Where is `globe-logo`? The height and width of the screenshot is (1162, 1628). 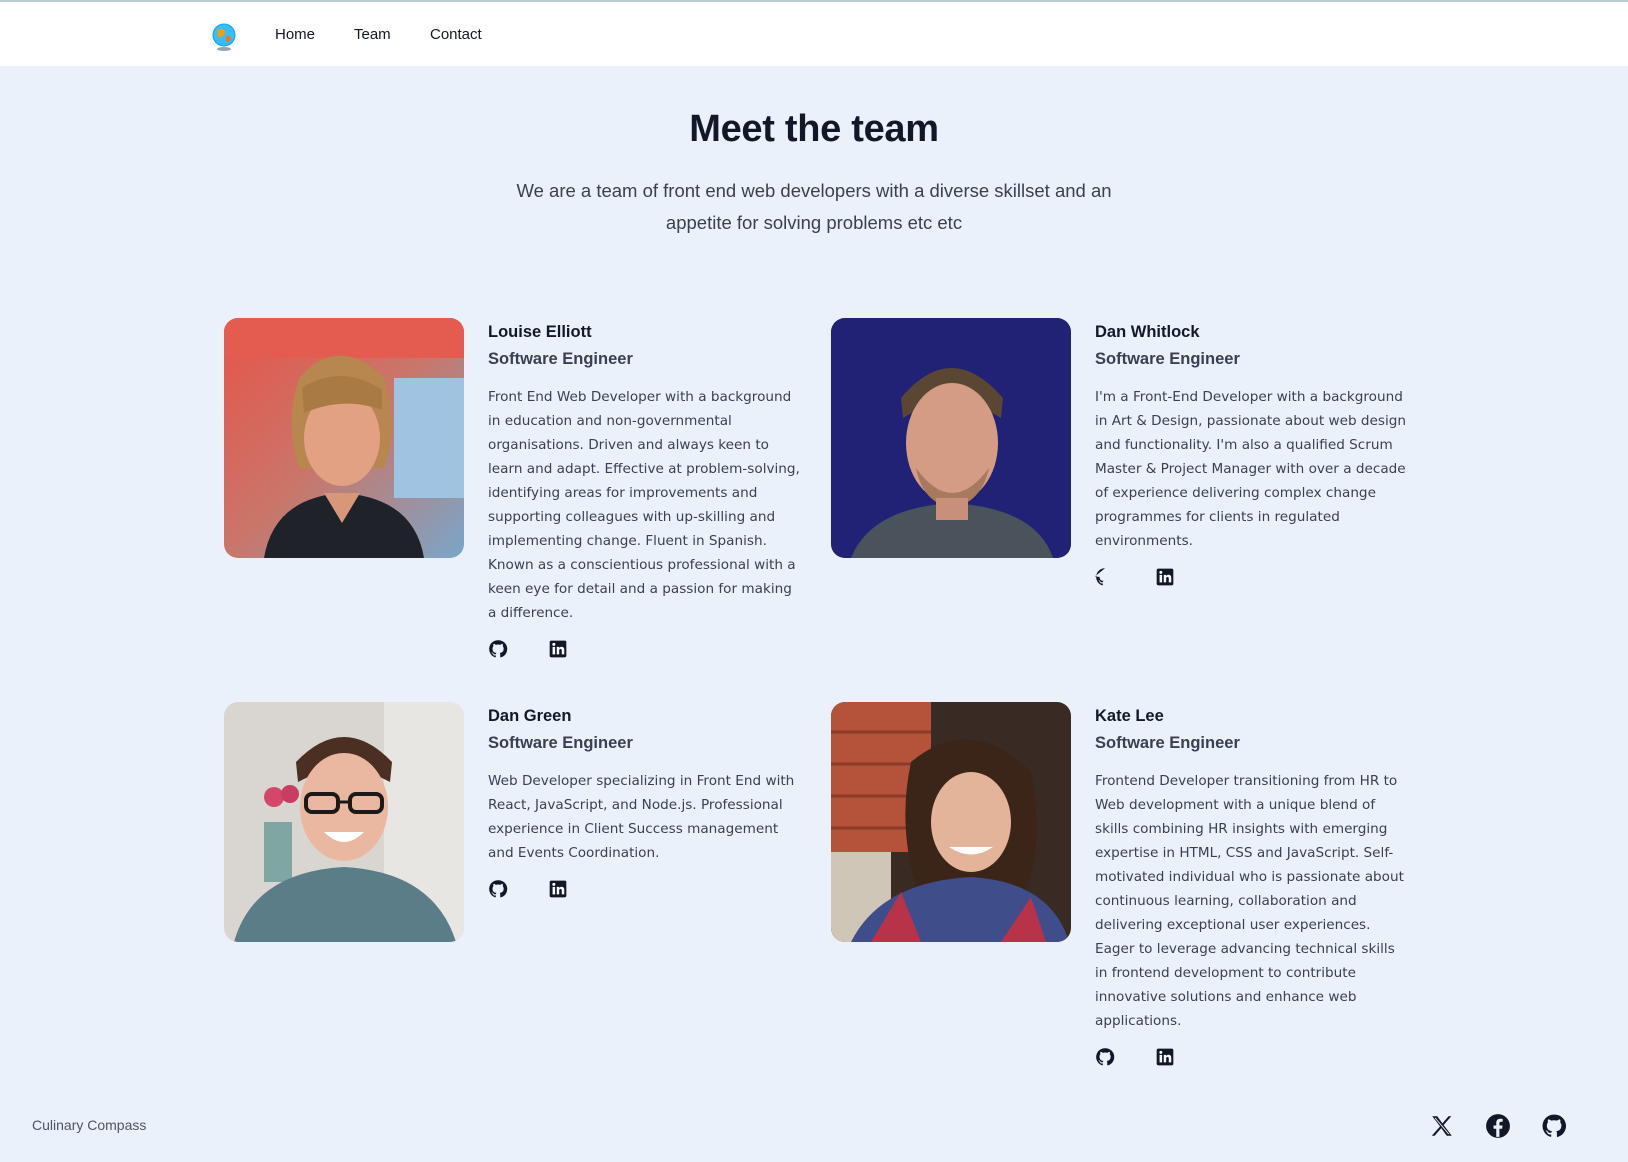 globe-logo is located at coordinates (224, 37).